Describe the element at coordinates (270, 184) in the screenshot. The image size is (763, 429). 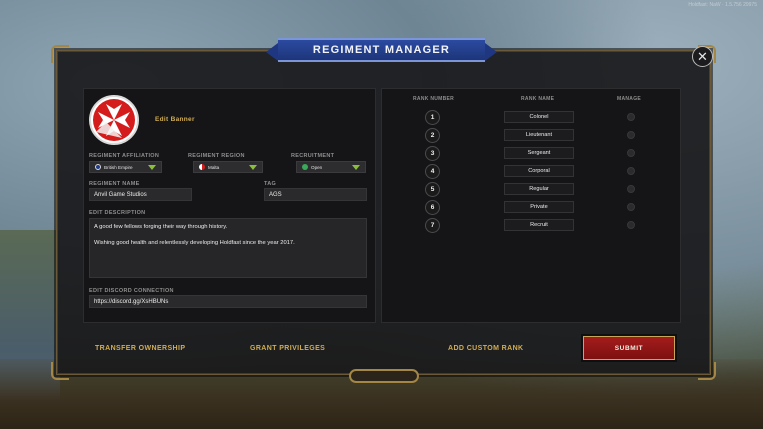
I see `tag-label: TAG` at that location.